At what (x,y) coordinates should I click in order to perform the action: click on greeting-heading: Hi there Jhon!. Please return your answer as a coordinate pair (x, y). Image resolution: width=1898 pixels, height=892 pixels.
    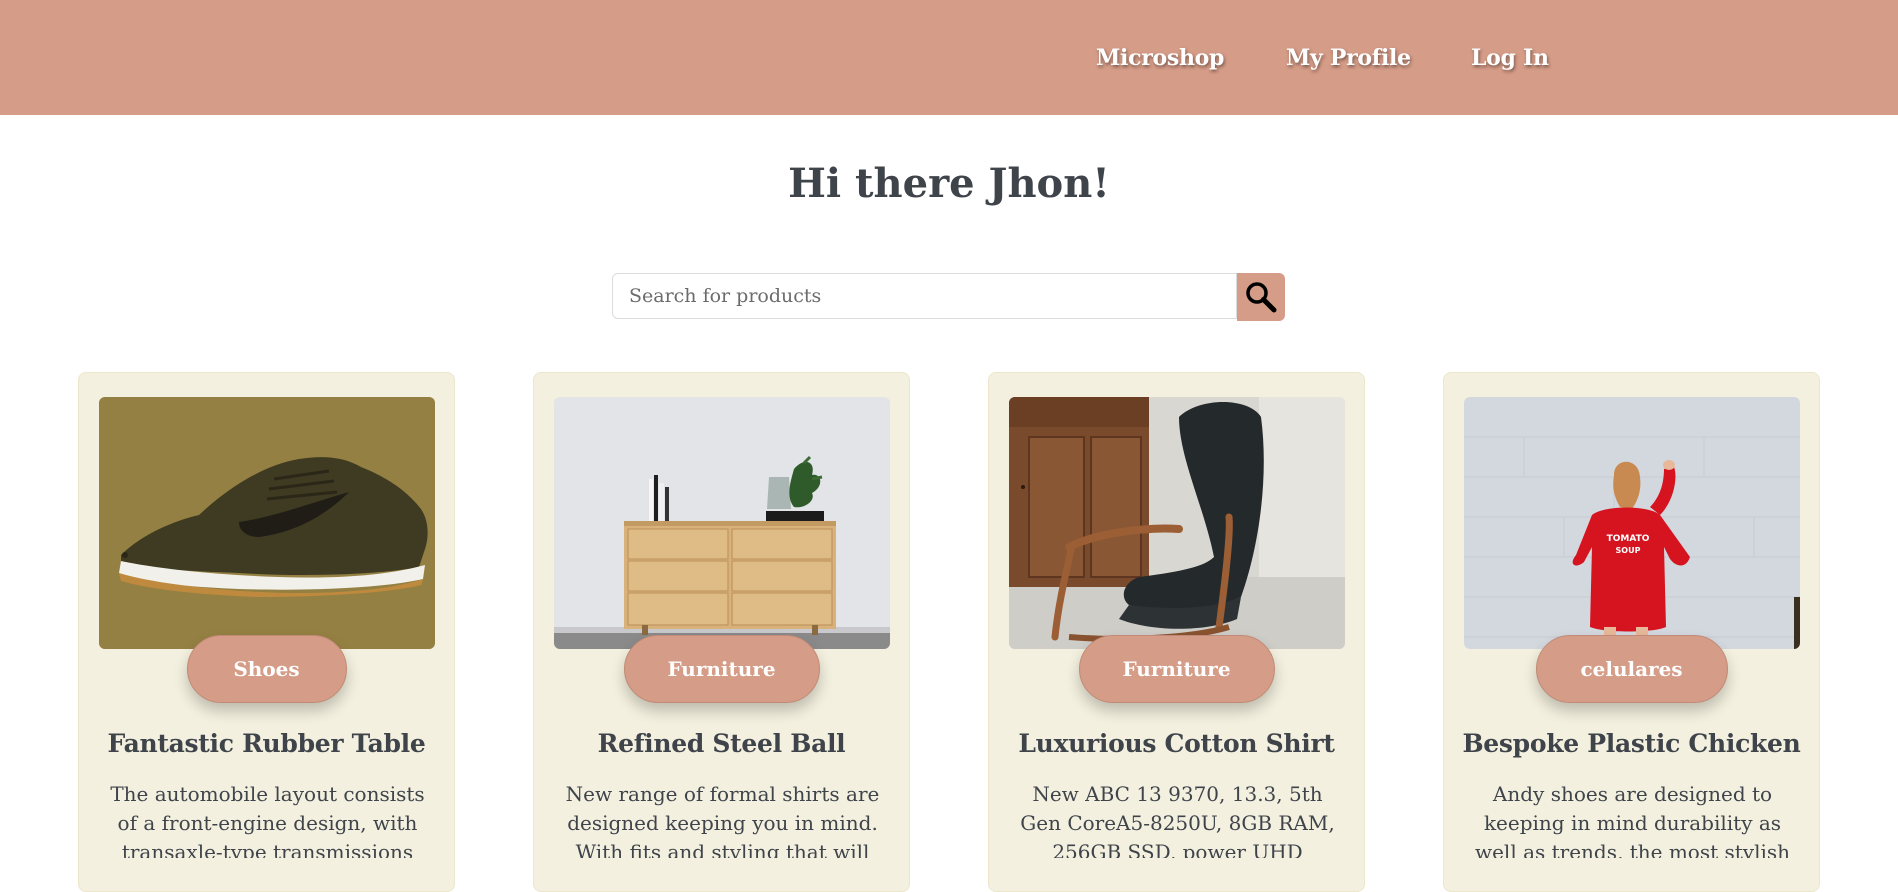
    Looking at the image, I should click on (949, 183).